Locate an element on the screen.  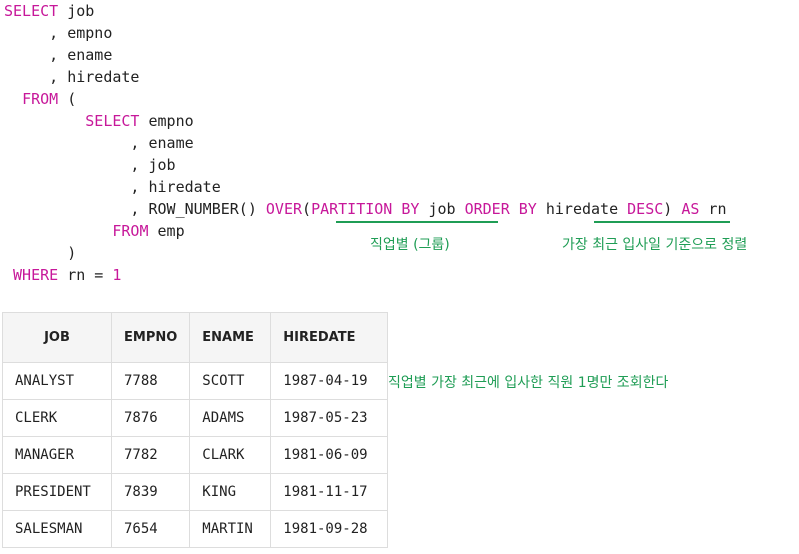
table-row: PRESIDENT 7839 KING 1981-11-17 is located at coordinates (195, 492).